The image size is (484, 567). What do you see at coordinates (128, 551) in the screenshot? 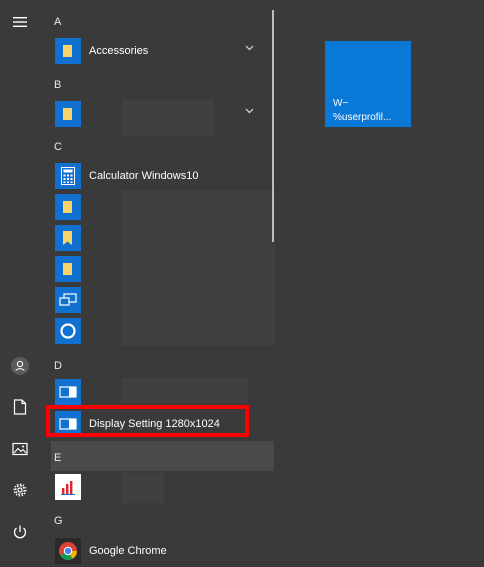
I see `app-label: Google Chrome` at bounding box center [128, 551].